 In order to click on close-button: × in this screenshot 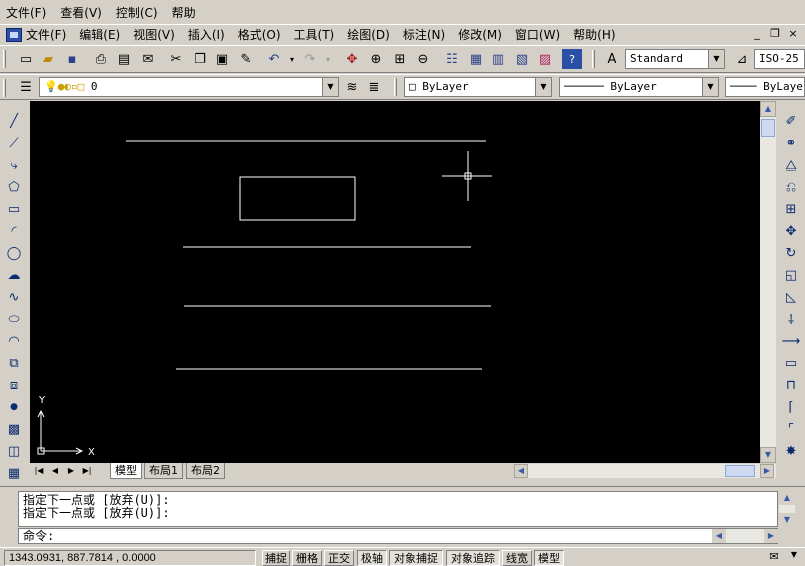, I will do `click(793, 34)`.